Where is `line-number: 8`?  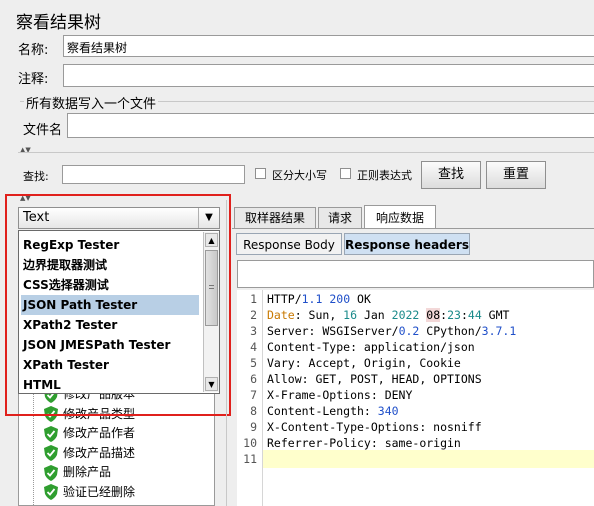
line-number: 8 is located at coordinates (253, 411).